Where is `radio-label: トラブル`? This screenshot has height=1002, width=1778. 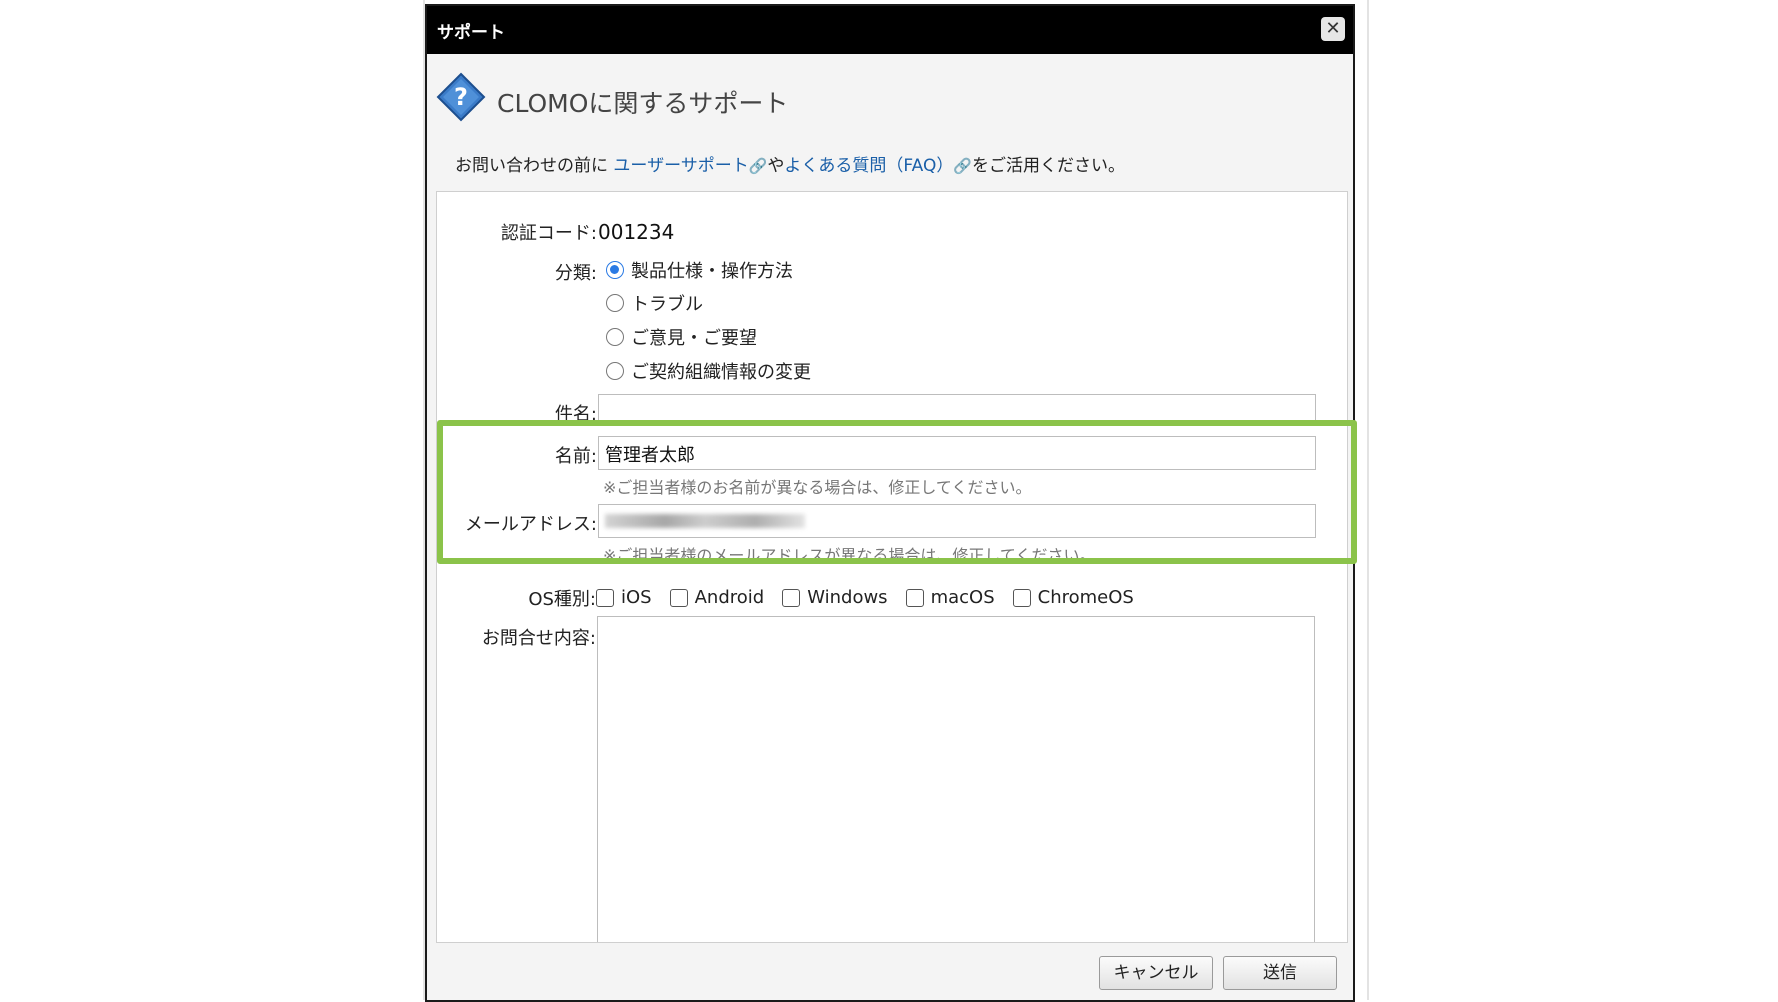 radio-label: トラブル is located at coordinates (667, 304).